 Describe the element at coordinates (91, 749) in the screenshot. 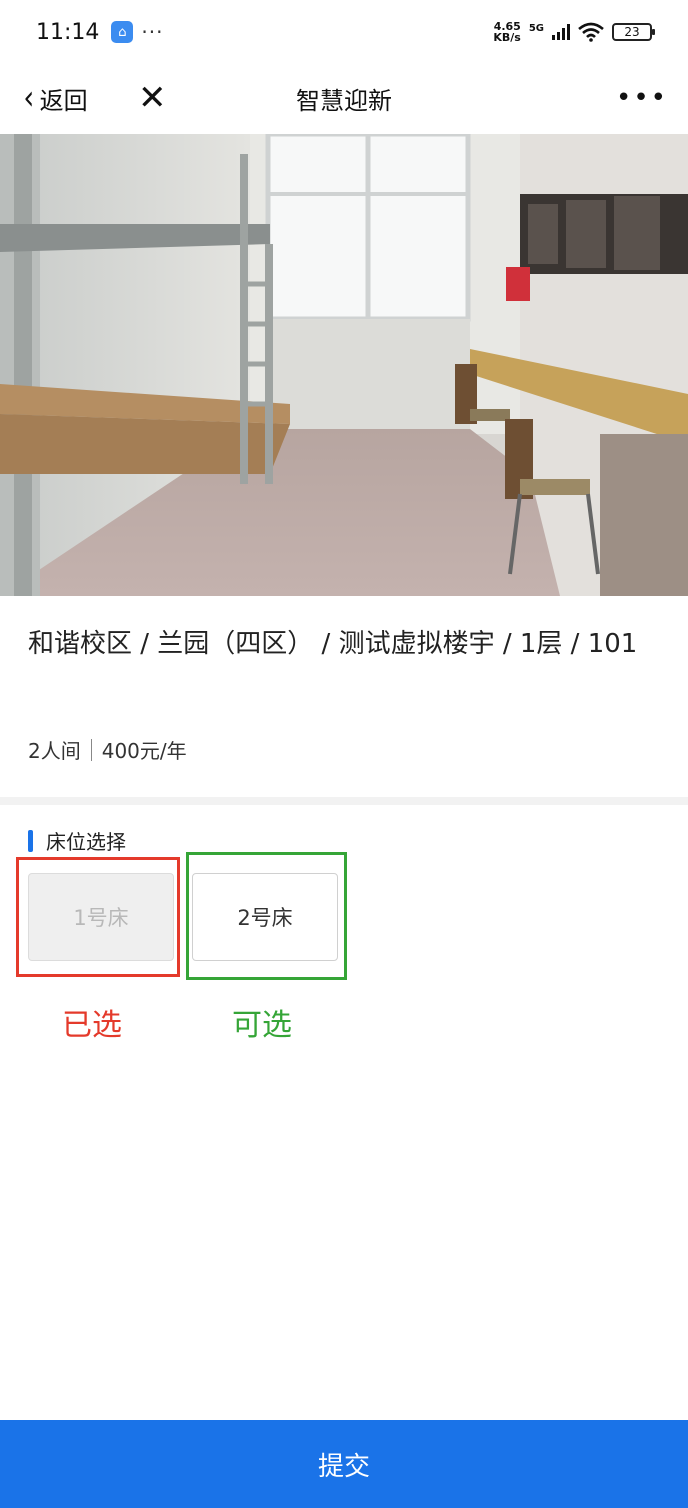

I see `meta-divider` at that location.